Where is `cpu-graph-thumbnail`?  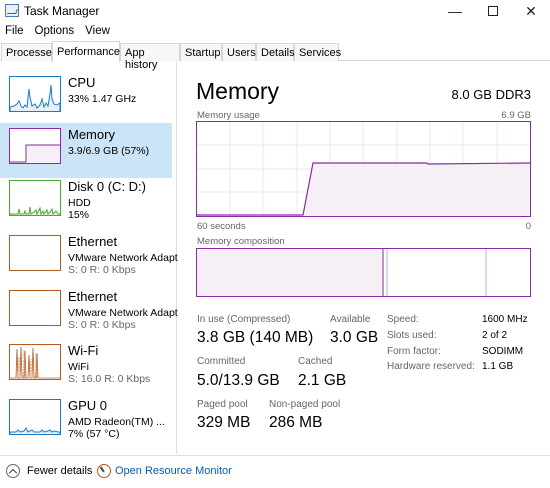
cpu-graph-thumbnail is located at coordinates (35, 94).